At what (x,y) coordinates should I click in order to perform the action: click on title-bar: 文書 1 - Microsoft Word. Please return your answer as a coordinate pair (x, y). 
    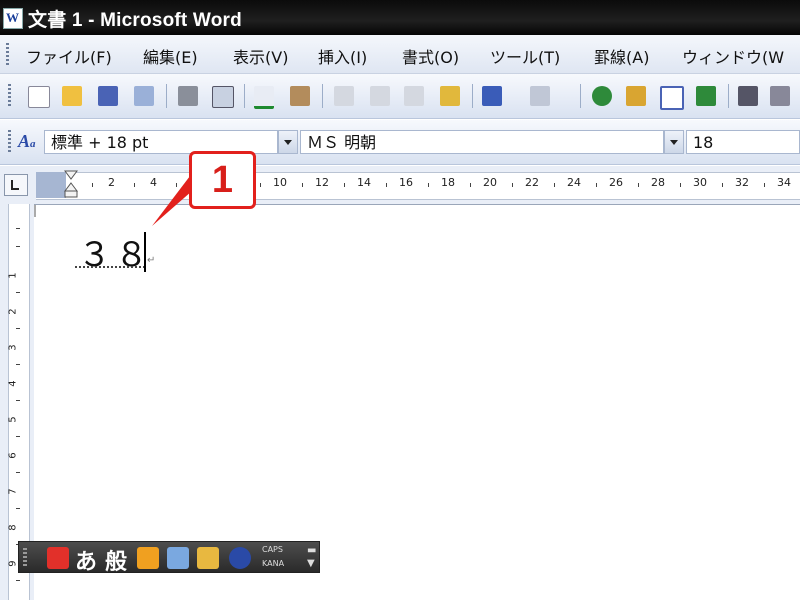
    Looking at the image, I should click on (400, 17).